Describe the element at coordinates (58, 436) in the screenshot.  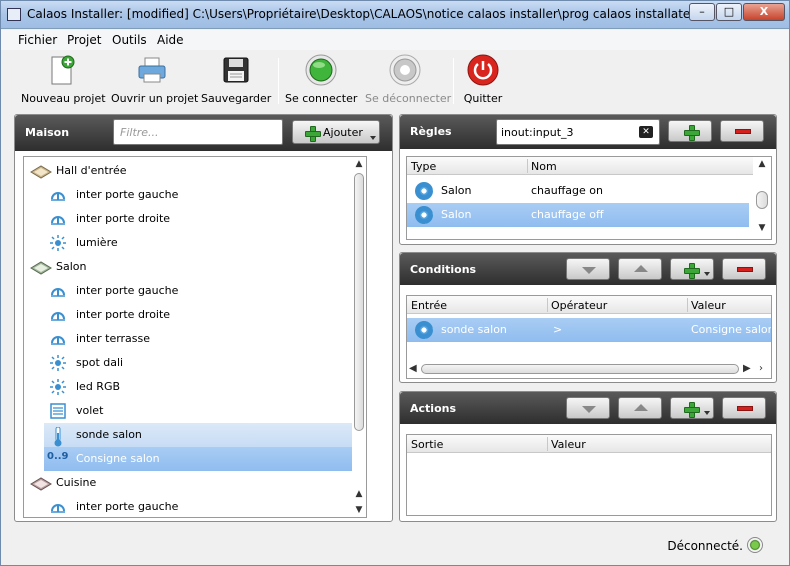
I see `thermometer-icon` at that location.